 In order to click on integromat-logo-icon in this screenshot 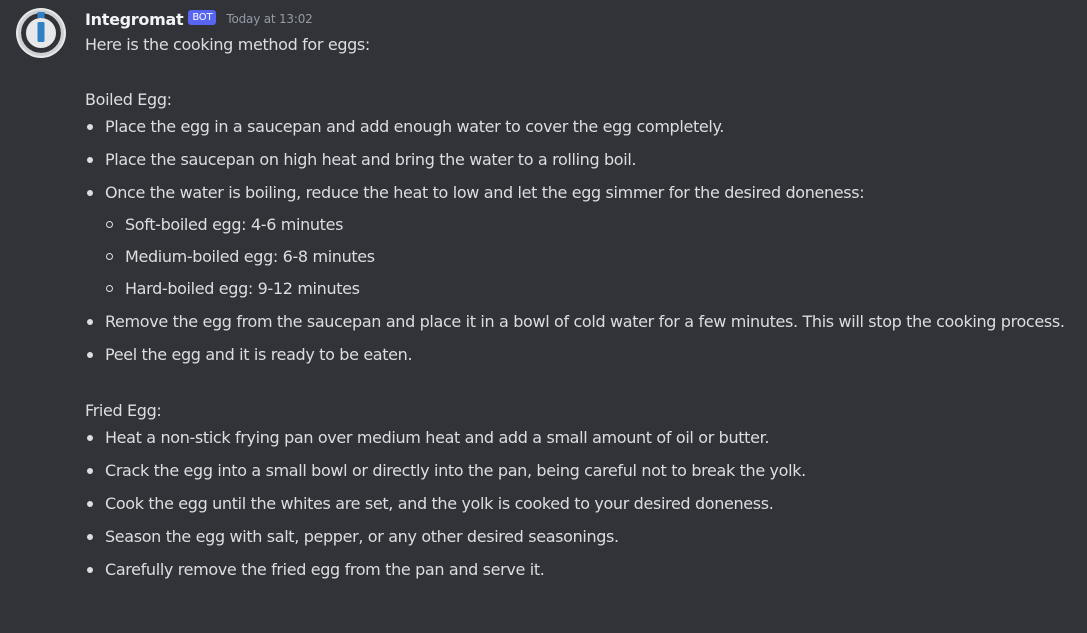, I will do `click(41, 33)`.